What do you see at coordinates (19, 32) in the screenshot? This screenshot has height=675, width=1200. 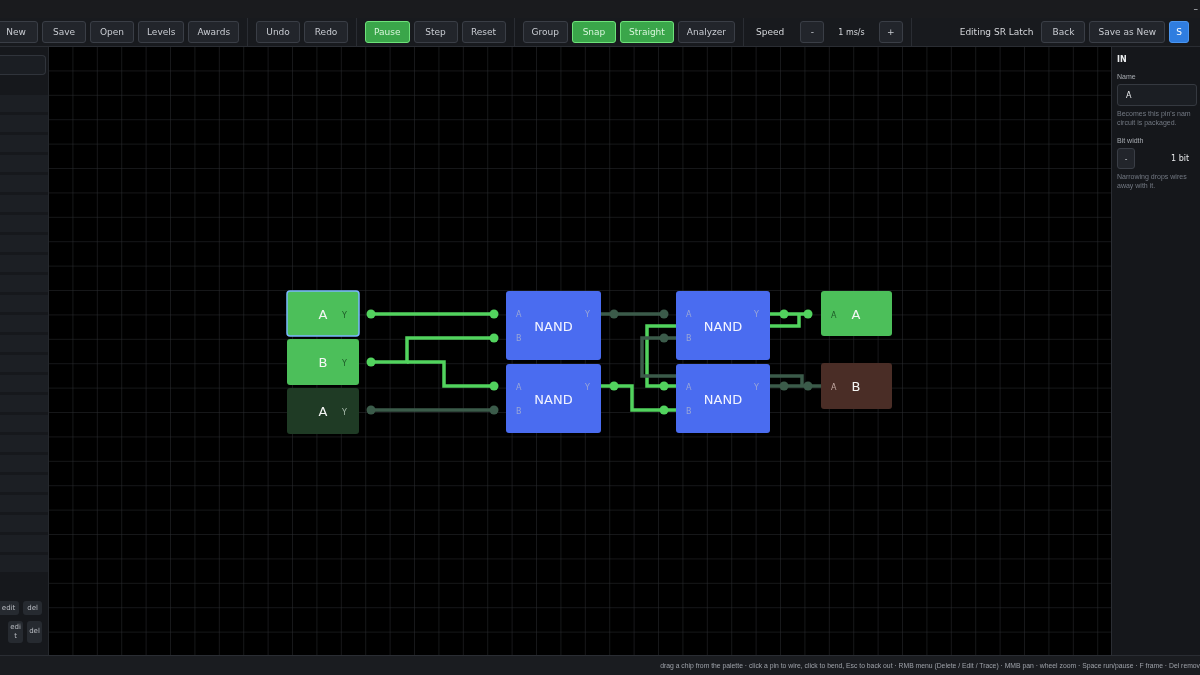 I see `toolbar-button: New` at bounding box center [19, 32].